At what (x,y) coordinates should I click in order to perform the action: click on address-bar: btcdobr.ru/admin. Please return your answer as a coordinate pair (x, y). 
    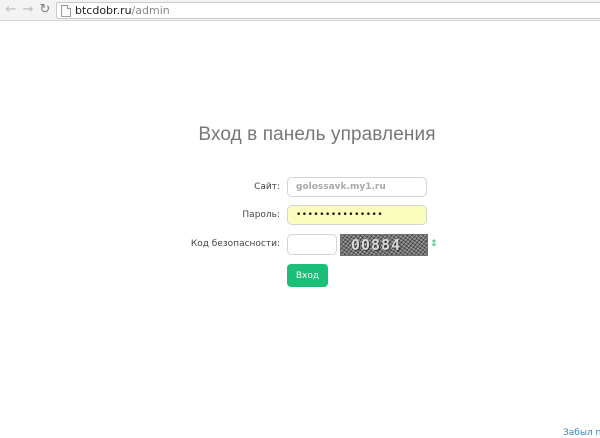
    Looking at the image, I should click on (328, 10).